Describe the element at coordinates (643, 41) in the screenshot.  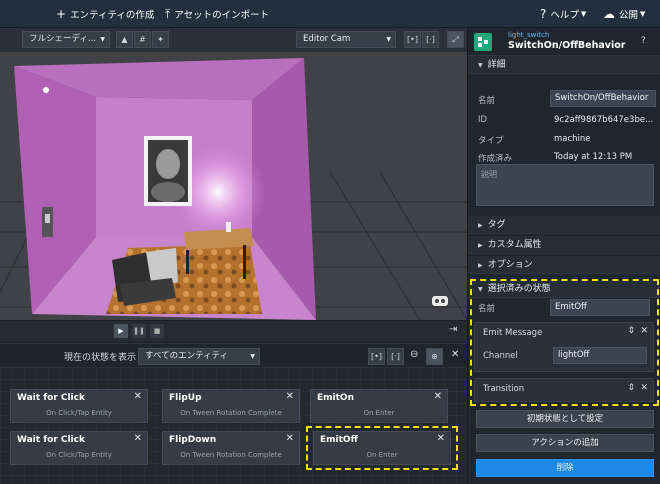
I see `help-icon: ?` at that location.